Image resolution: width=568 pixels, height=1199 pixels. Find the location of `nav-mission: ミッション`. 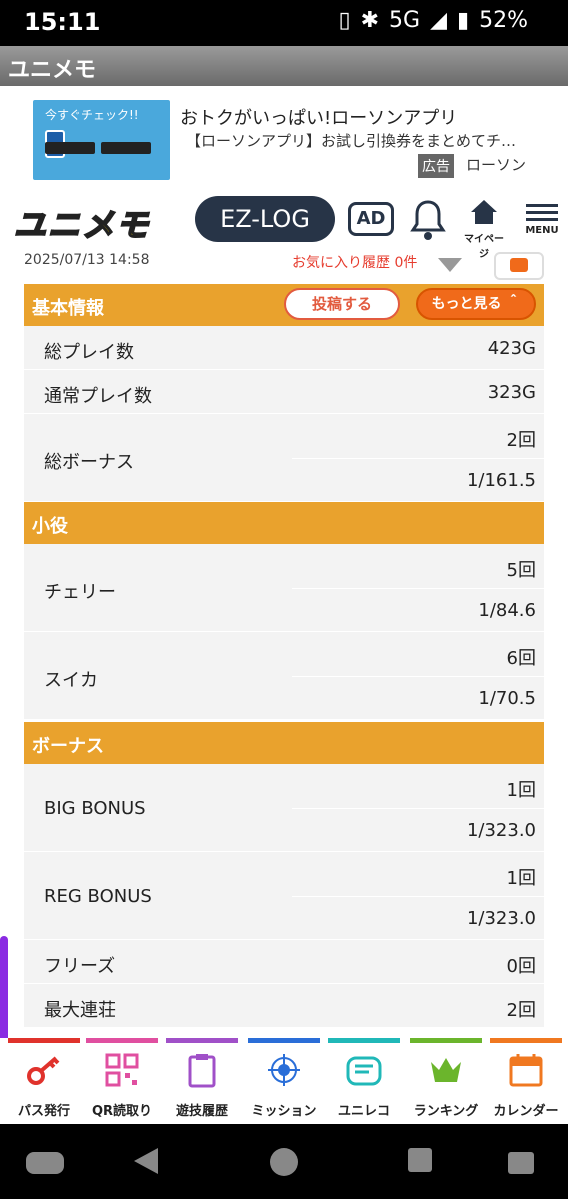

nav-mission: ミッション is located at coordinates (284, 1081).